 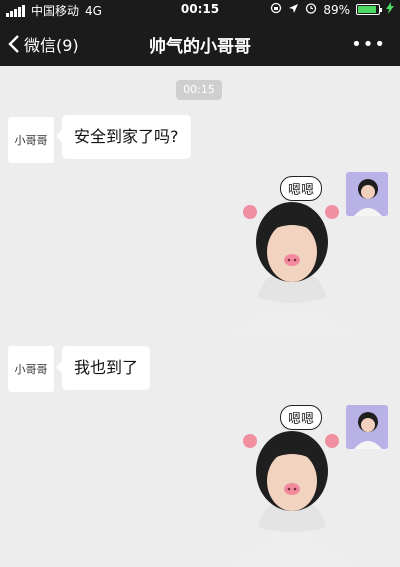 What do you see at coordinates (311, 9) in the screenshot?
I see `alarm-icon` at bounding box center [311, 9].